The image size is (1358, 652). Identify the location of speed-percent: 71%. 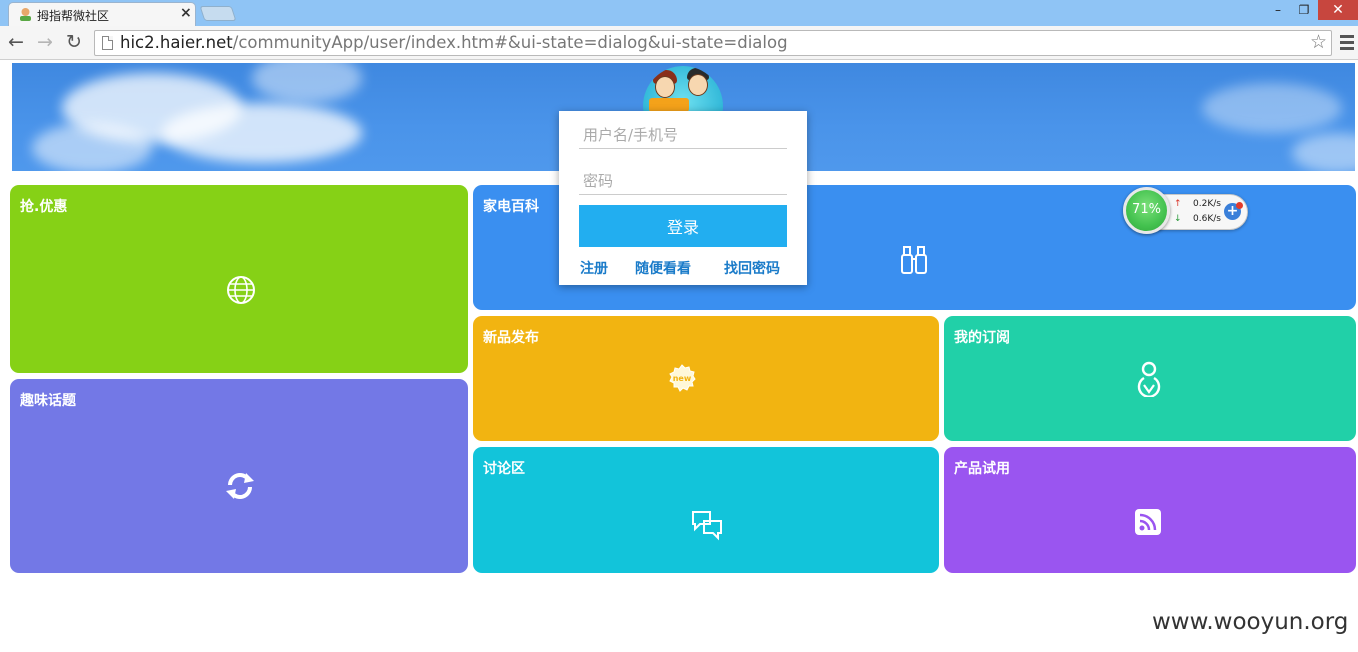
(1146, 209).